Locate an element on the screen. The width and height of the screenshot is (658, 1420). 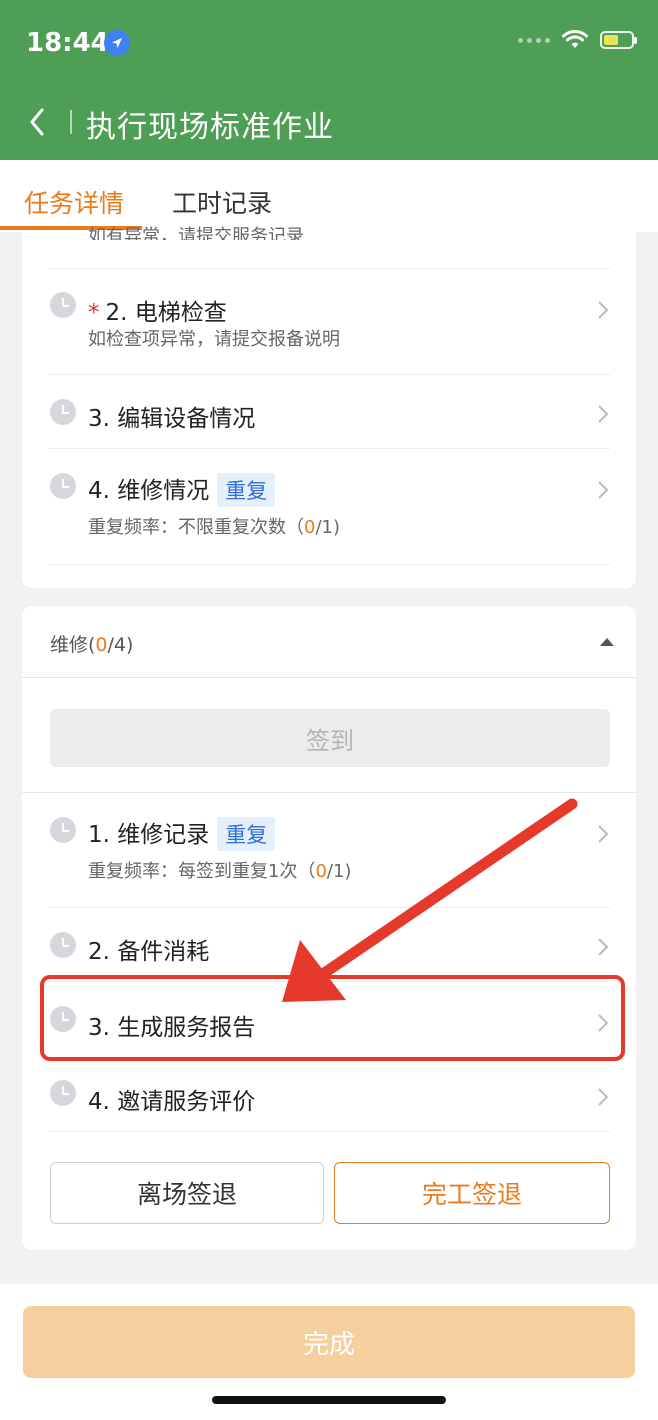
section-header: 维修(0/4) is located at coordinates (329, 642).